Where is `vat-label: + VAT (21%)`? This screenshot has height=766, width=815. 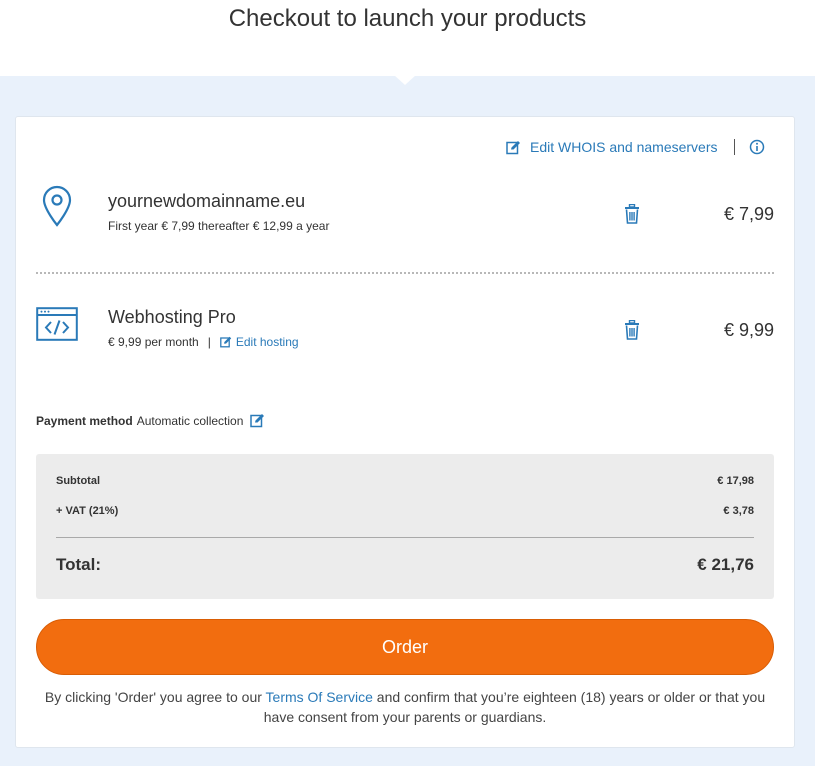
vat-label: + VAT (21%) is located at coordinates (87, 511).